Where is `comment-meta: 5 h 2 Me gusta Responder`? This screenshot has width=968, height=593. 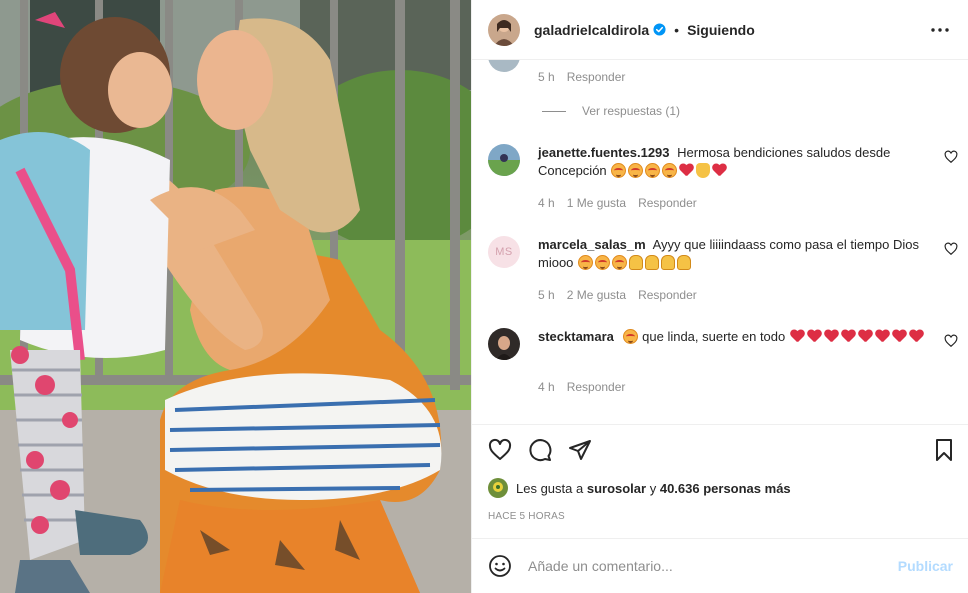 comment-meta: 5 h 2 Me gusta Responder is located at coordinates (617, 295).